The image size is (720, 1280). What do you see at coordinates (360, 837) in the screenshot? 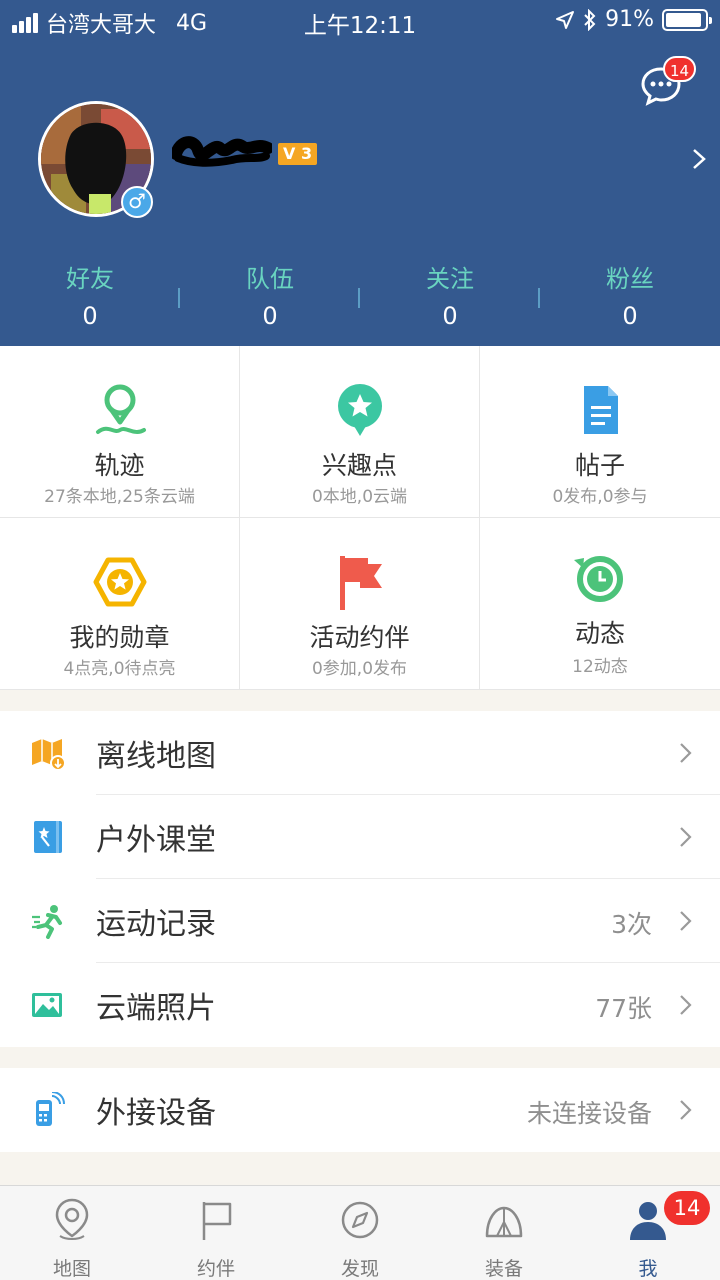
I see `menu-item-outdoor-class: 户外课堂` at bounding box center [360, 837].